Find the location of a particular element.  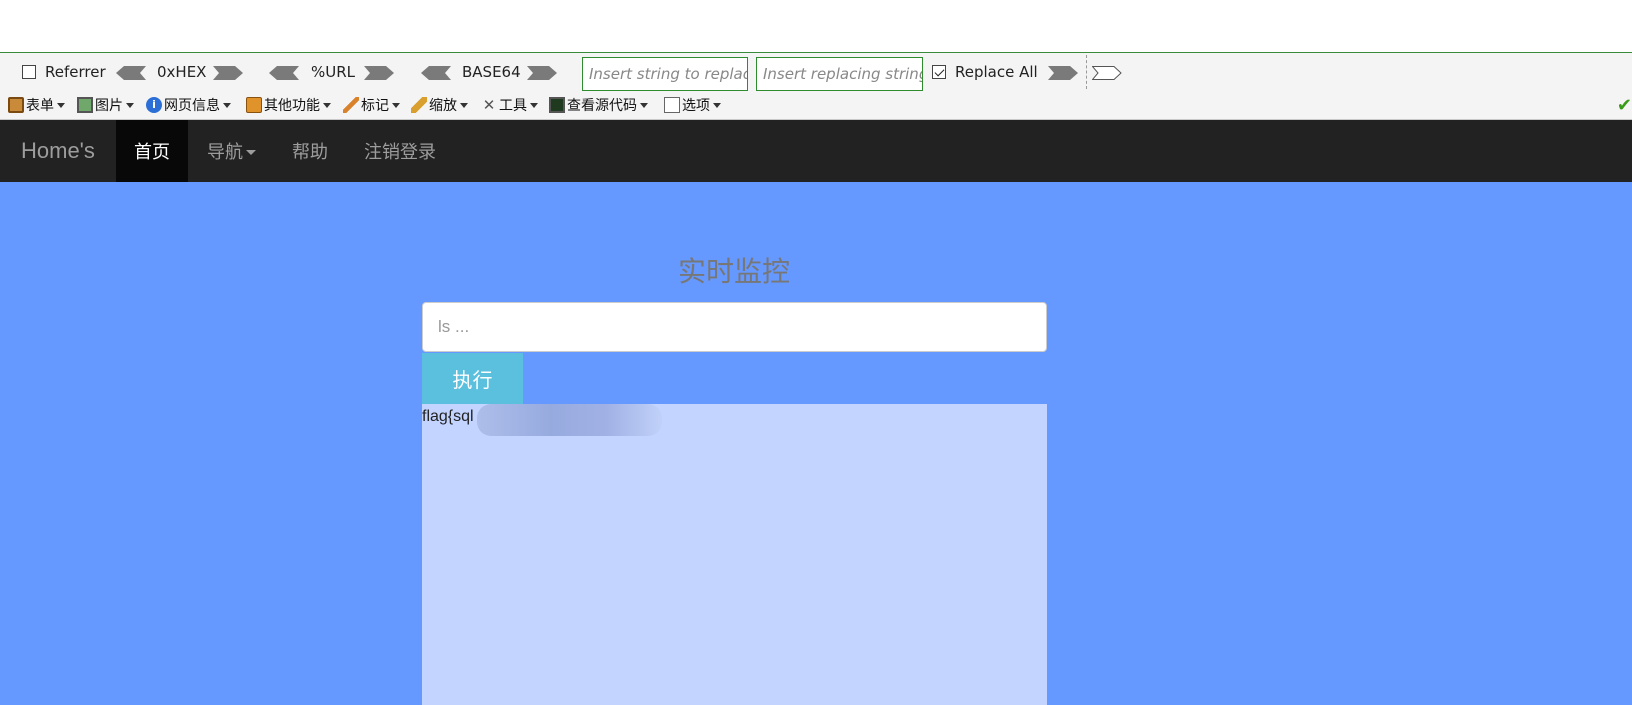

clipboard-icon is located at coordinates (16, 105).